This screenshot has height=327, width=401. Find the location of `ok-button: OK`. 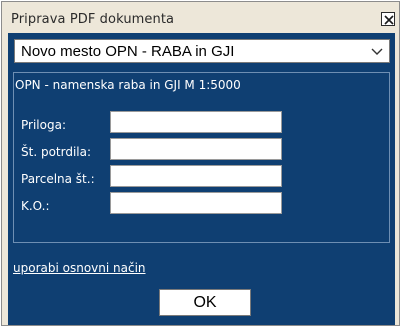

ok-button: OK is located at coordinates (205, 302).